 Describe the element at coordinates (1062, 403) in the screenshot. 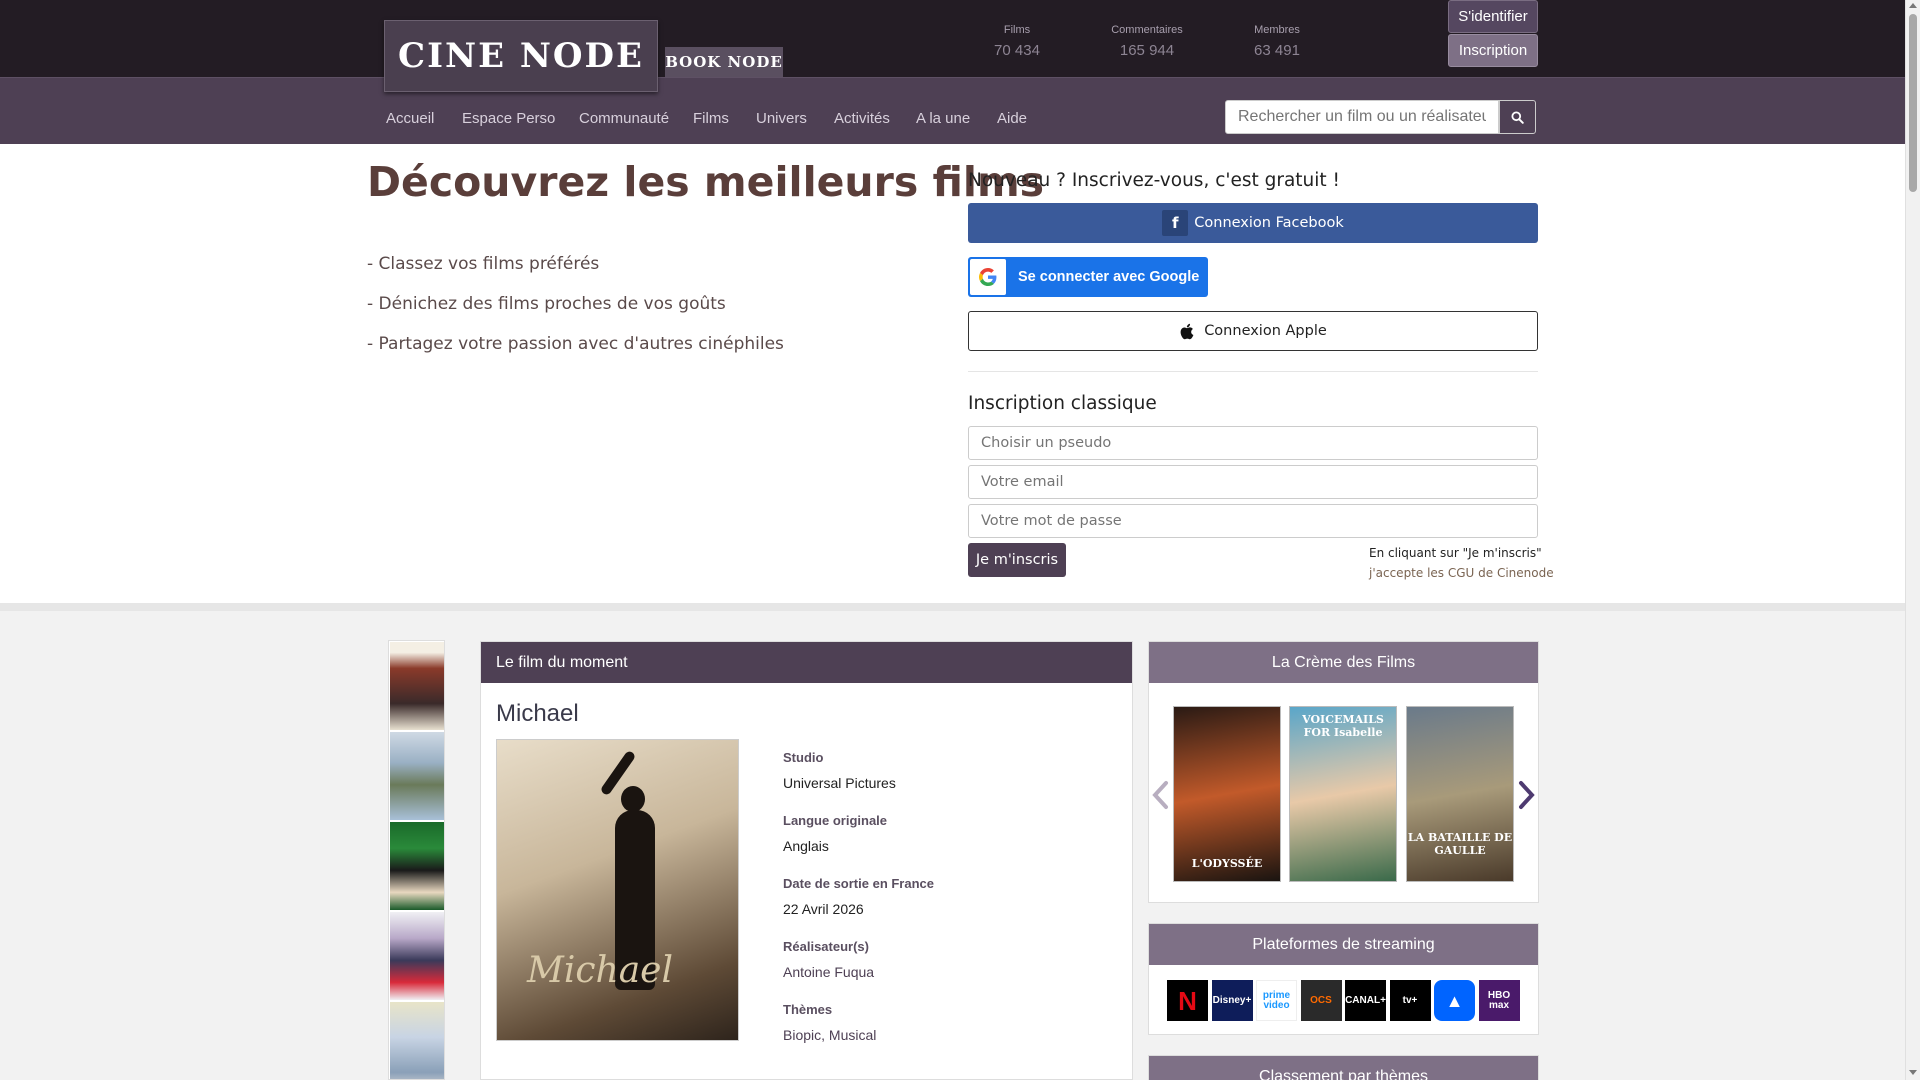

I see `classic-signup-title: Inscription classique` at that location.